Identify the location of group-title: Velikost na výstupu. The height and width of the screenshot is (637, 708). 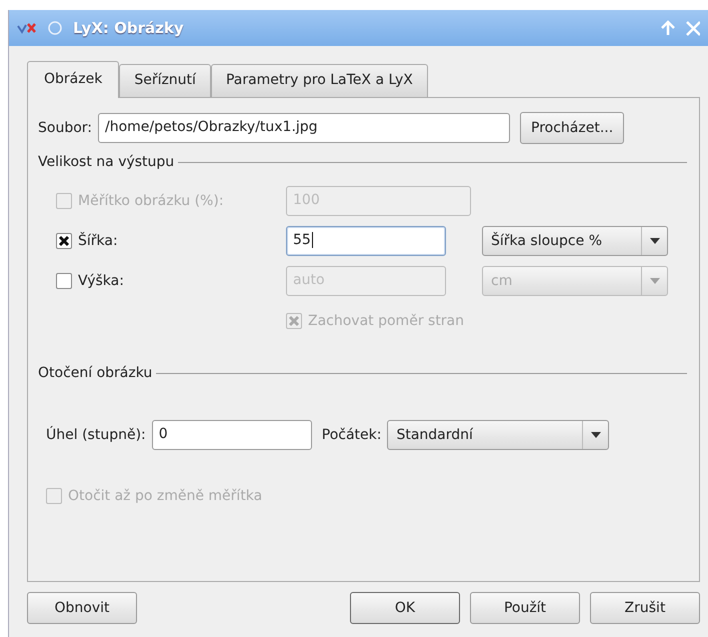
(106, 162).